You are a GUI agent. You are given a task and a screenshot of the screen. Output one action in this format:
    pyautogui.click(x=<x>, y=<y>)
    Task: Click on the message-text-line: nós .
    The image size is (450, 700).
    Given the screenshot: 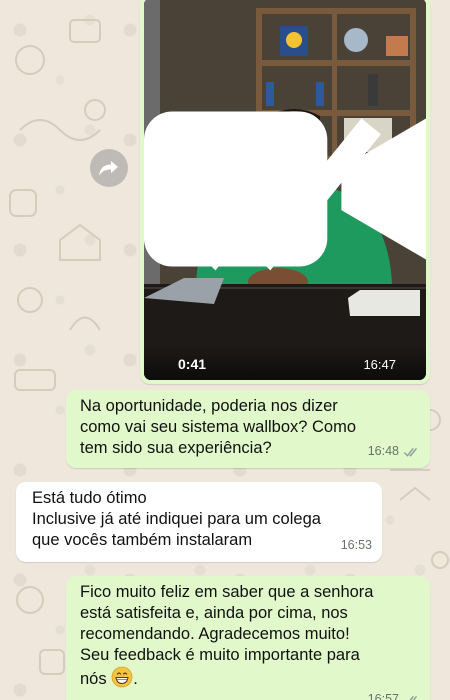 What is the action you would take?
    pyautogui.click(x=248, y=678)
    